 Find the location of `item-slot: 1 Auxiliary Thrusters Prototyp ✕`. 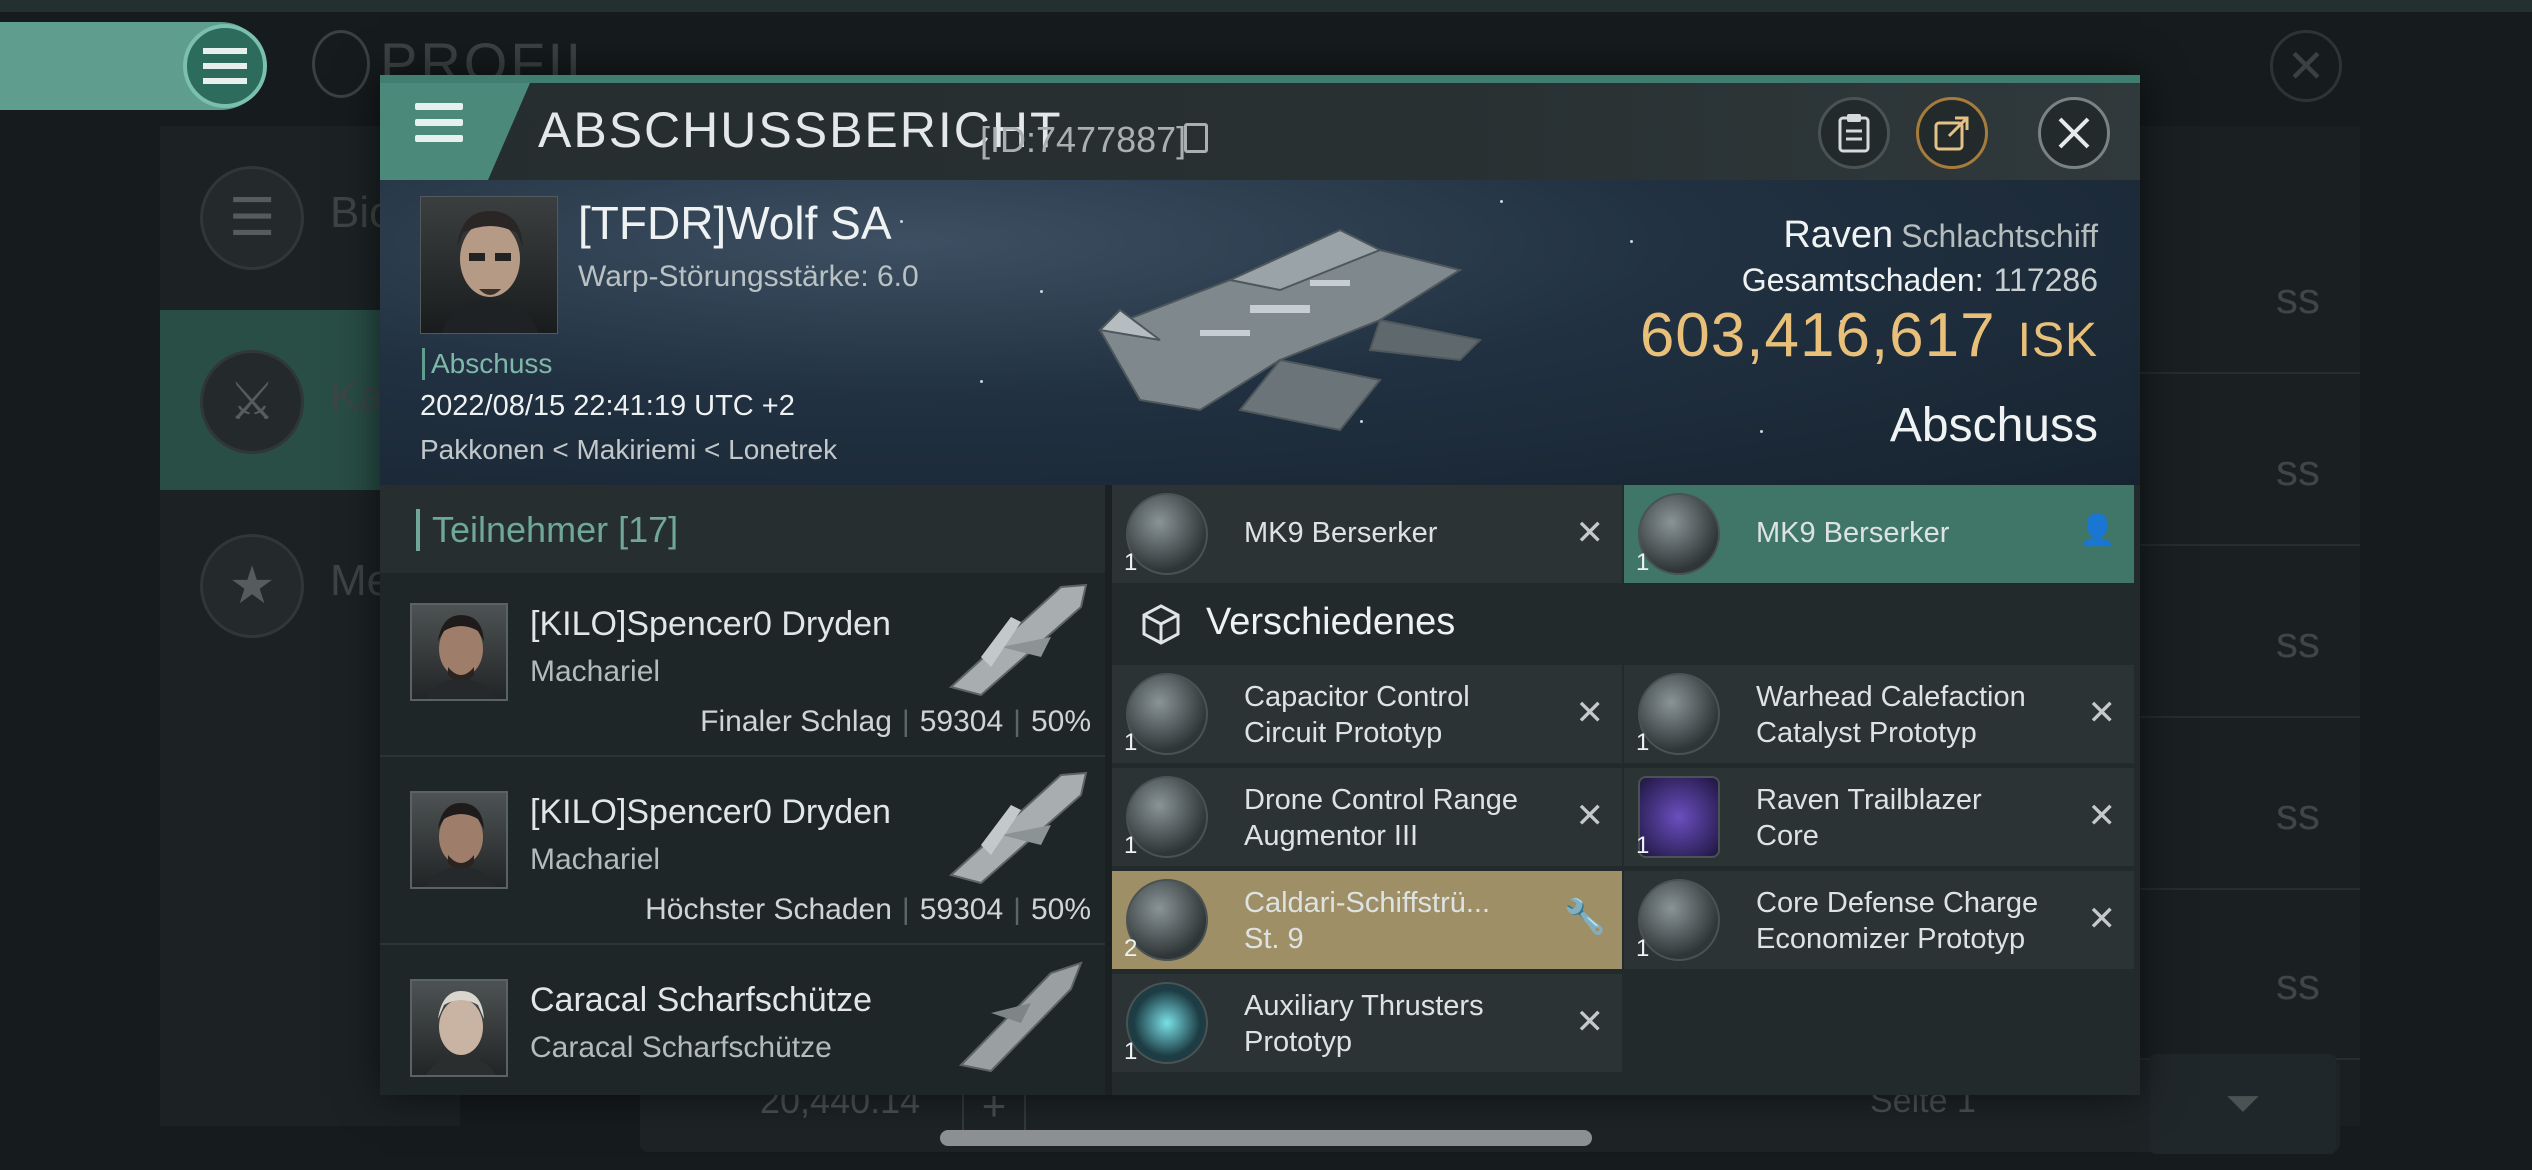

item-slot: 1 Auxiliary Thrusters Prototyp ✕ is located at coordinates (1367, 1023).